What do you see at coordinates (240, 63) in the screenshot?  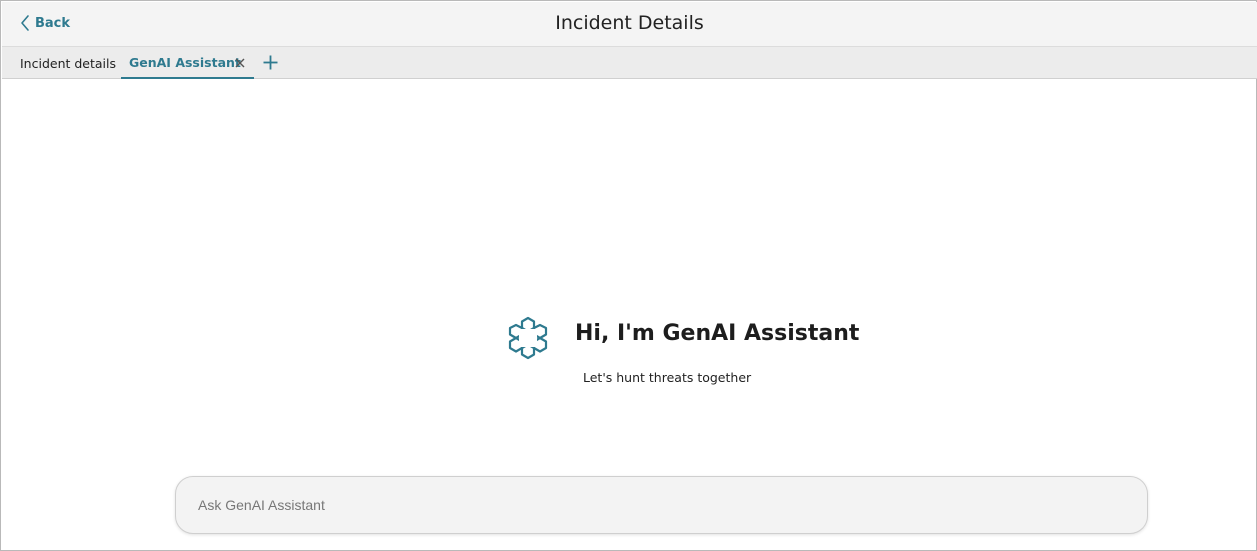 I see `close-icon` at bounding box center [240, 63].